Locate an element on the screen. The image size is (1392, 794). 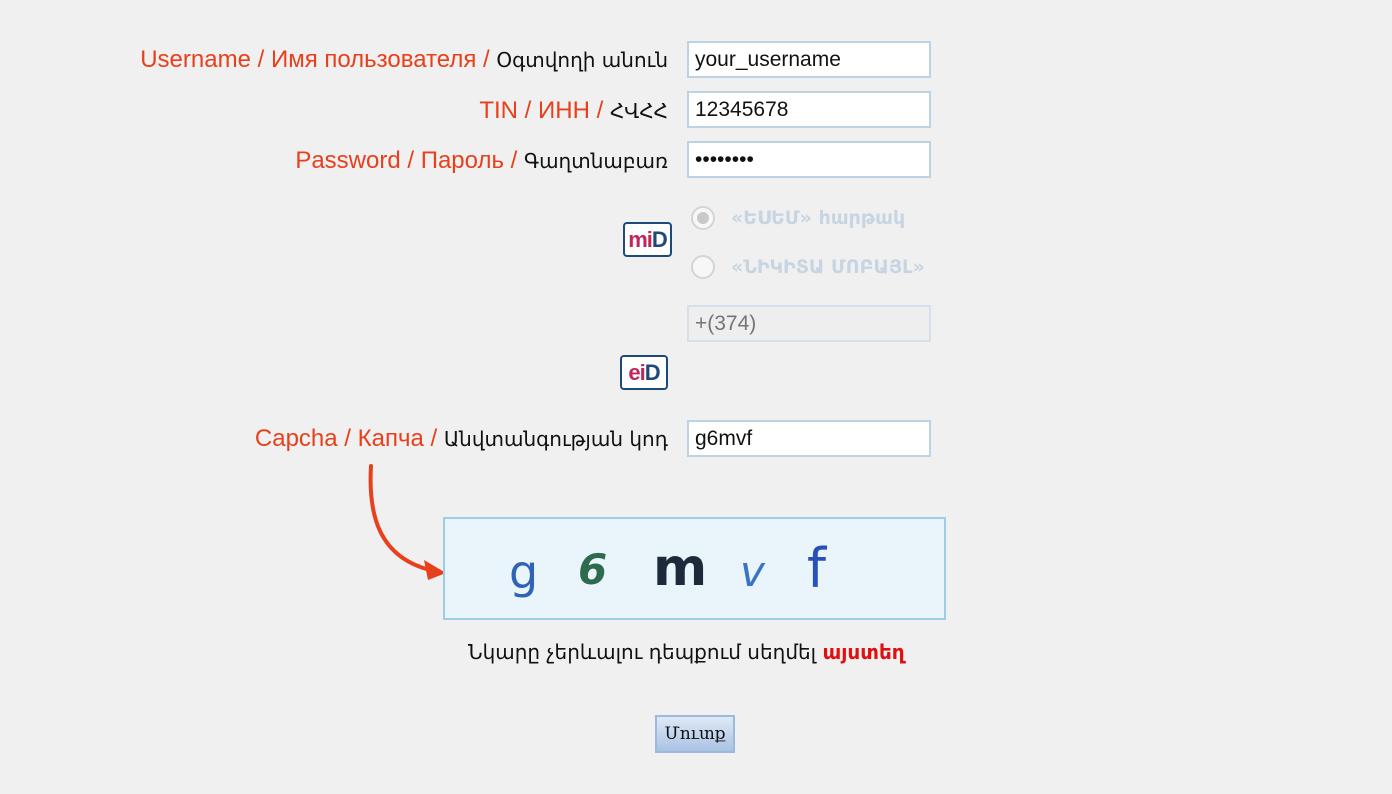
login-button: Մուտք is located at coordinates (695, 734).